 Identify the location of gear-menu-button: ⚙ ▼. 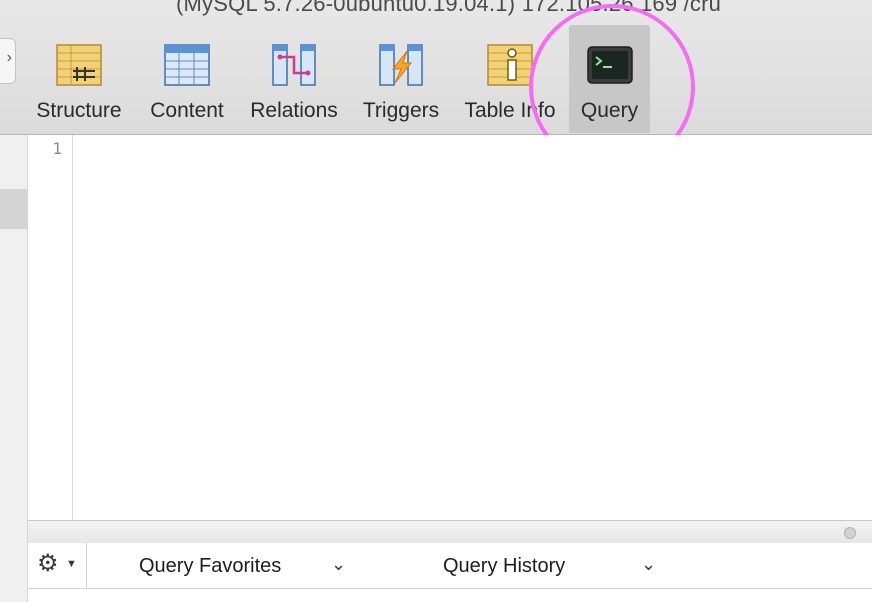
(57, 565).